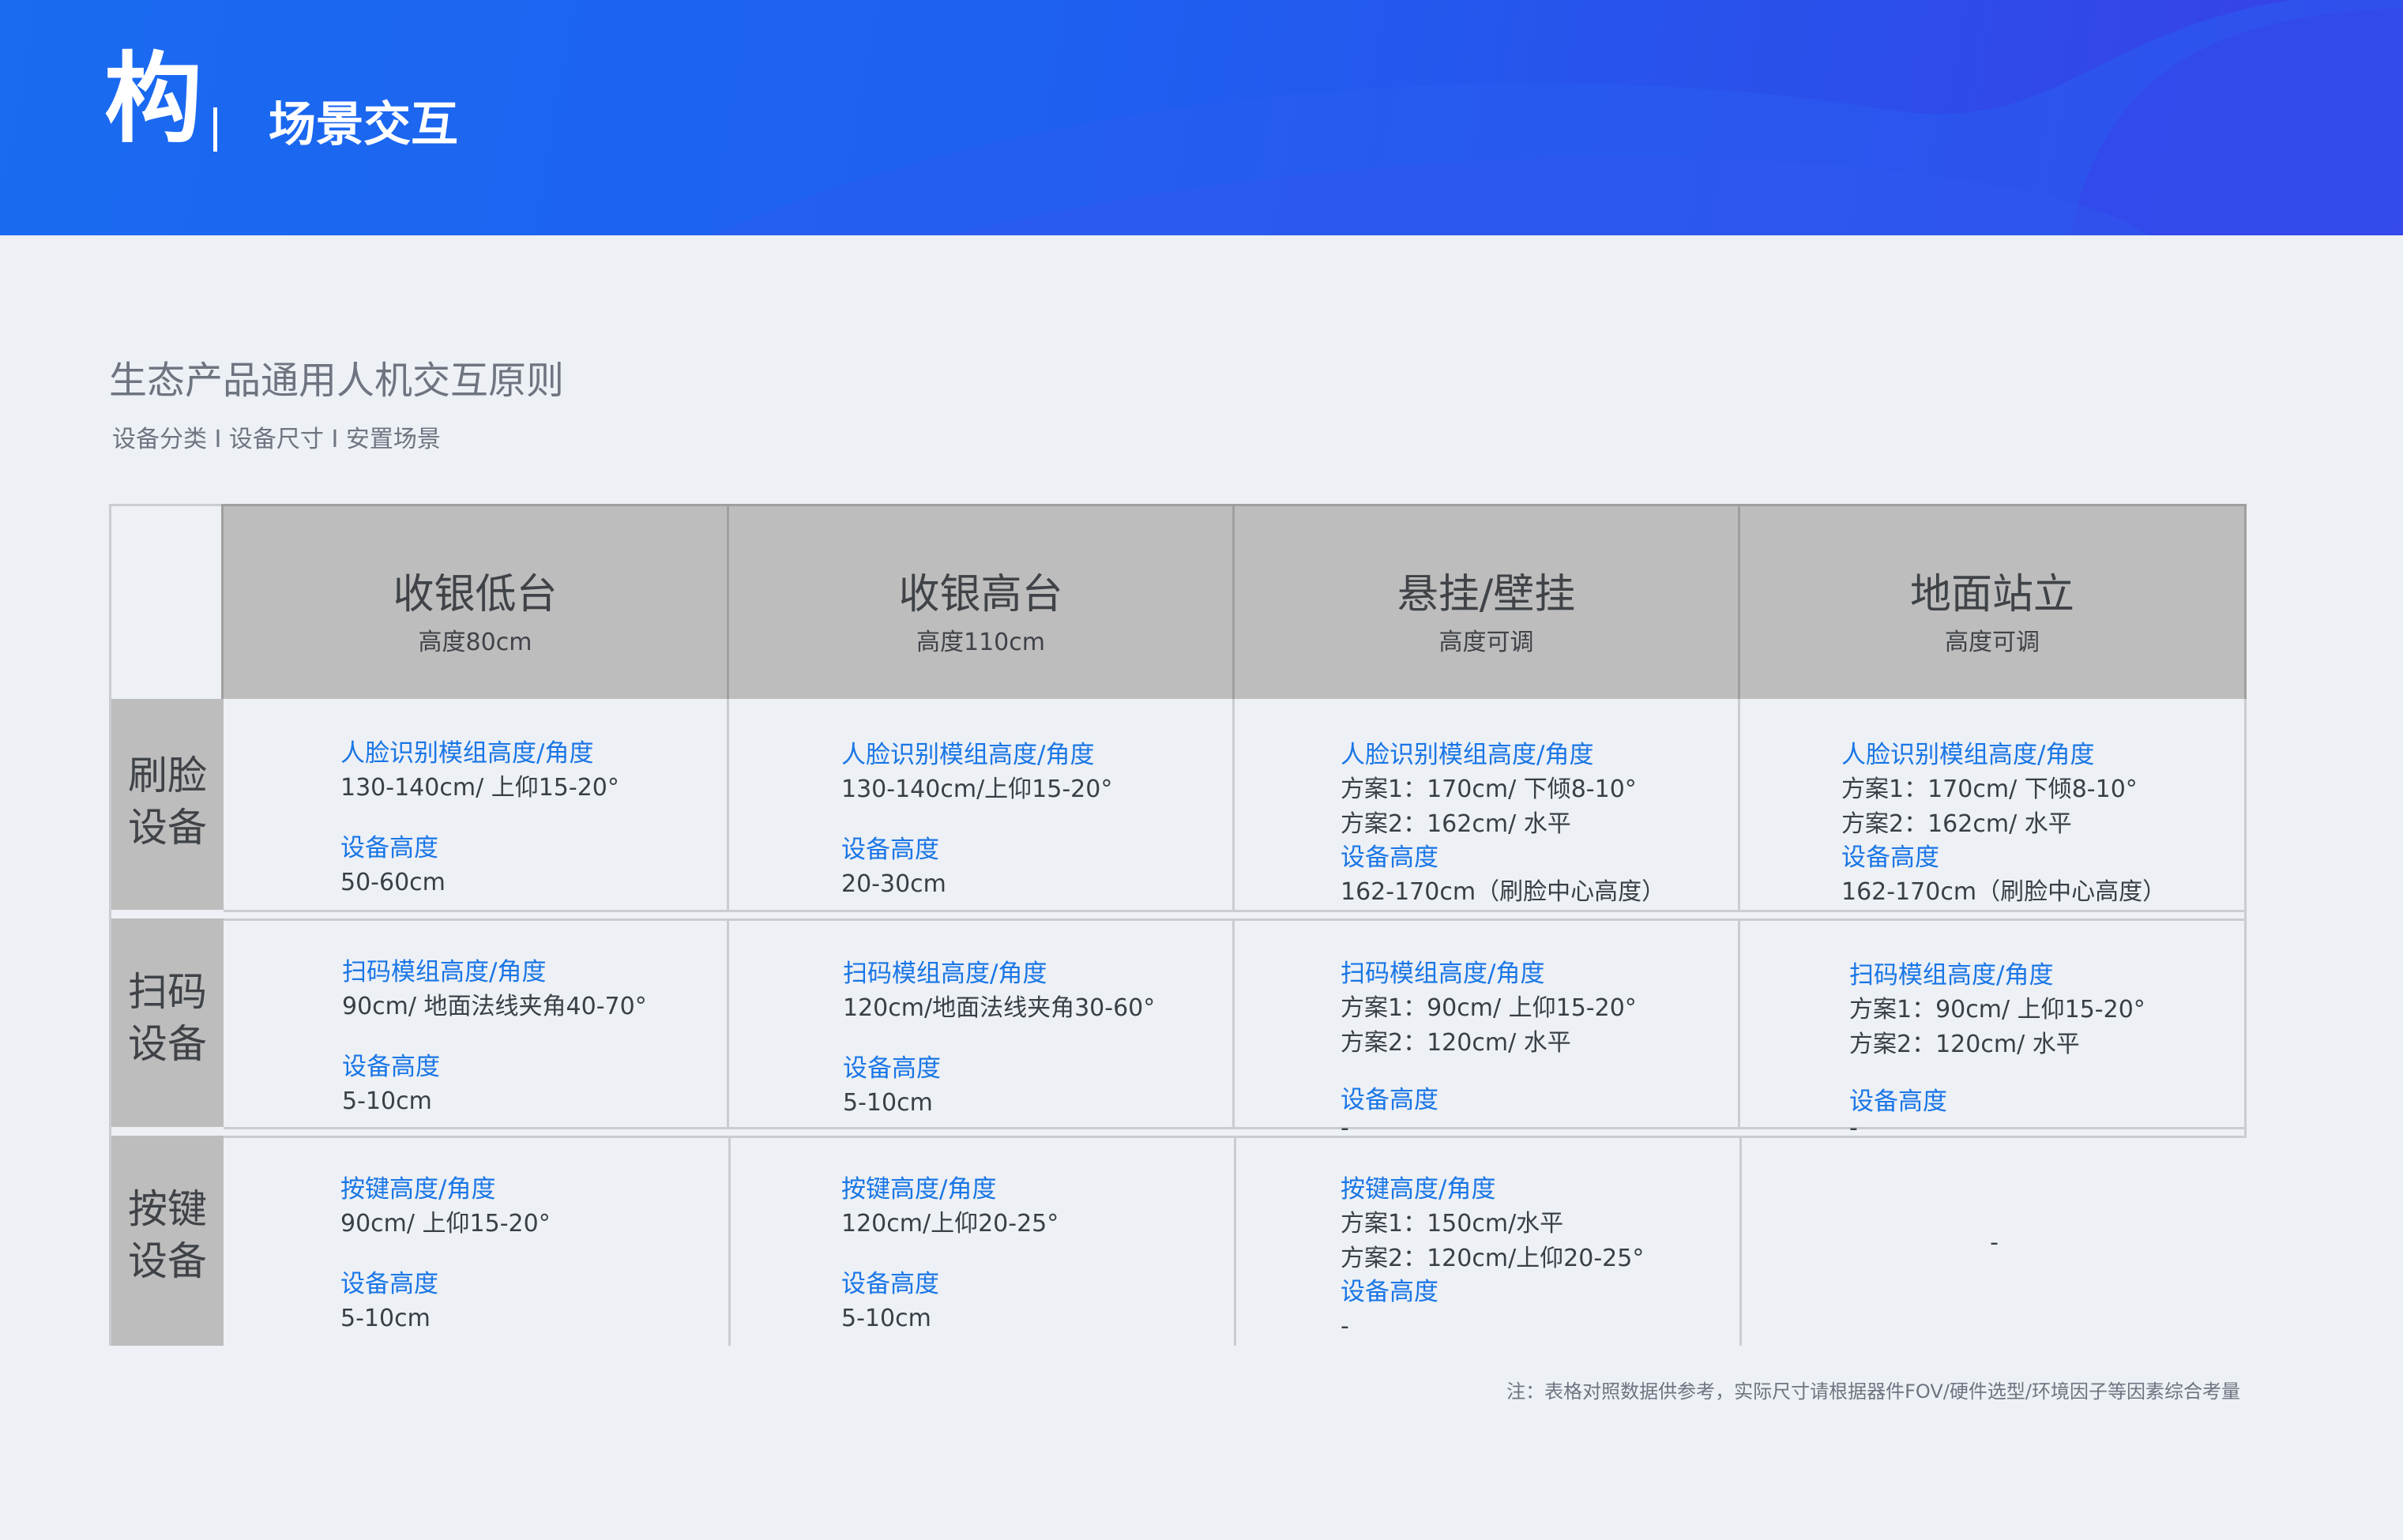  Describe the element at coordinates (478, 1241) in the screenshot. I see `table-cell-key-low: 按键高度/角度 90cm/ 上仰15-20° 设备高度 5-10cm` at that location.